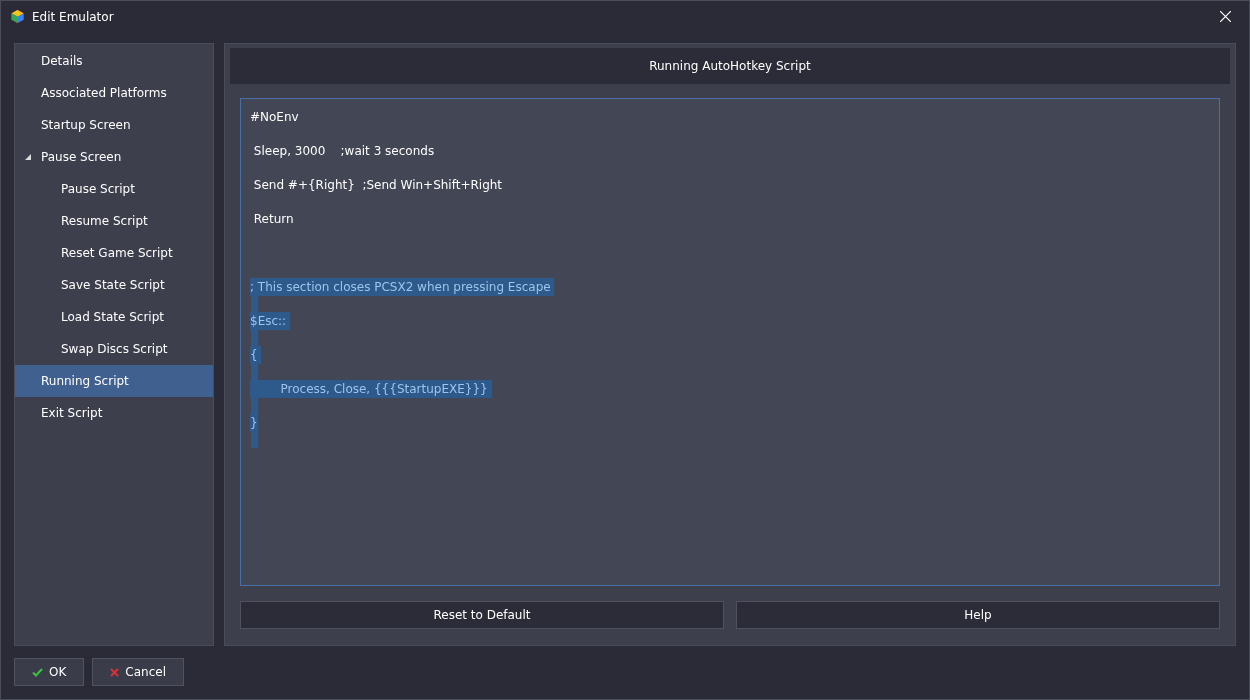 Image resolution: width=1250 pixels, height=700 pixels. I want to click on nav-item: Exit Script, so click(114, 413).